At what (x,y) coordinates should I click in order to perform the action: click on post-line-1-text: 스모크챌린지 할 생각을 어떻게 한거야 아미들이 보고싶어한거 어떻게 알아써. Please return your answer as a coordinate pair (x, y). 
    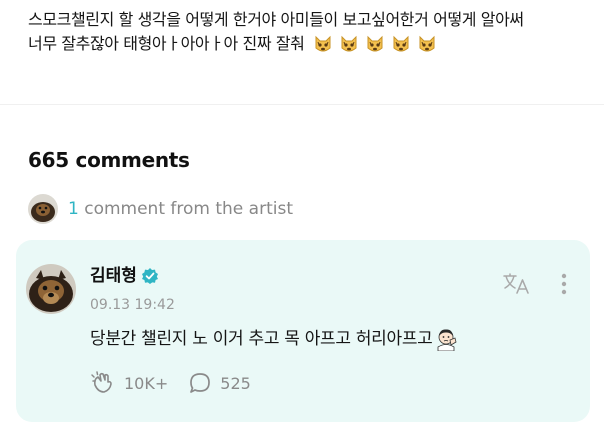
    Looking at the image, I should click on (276, 19).